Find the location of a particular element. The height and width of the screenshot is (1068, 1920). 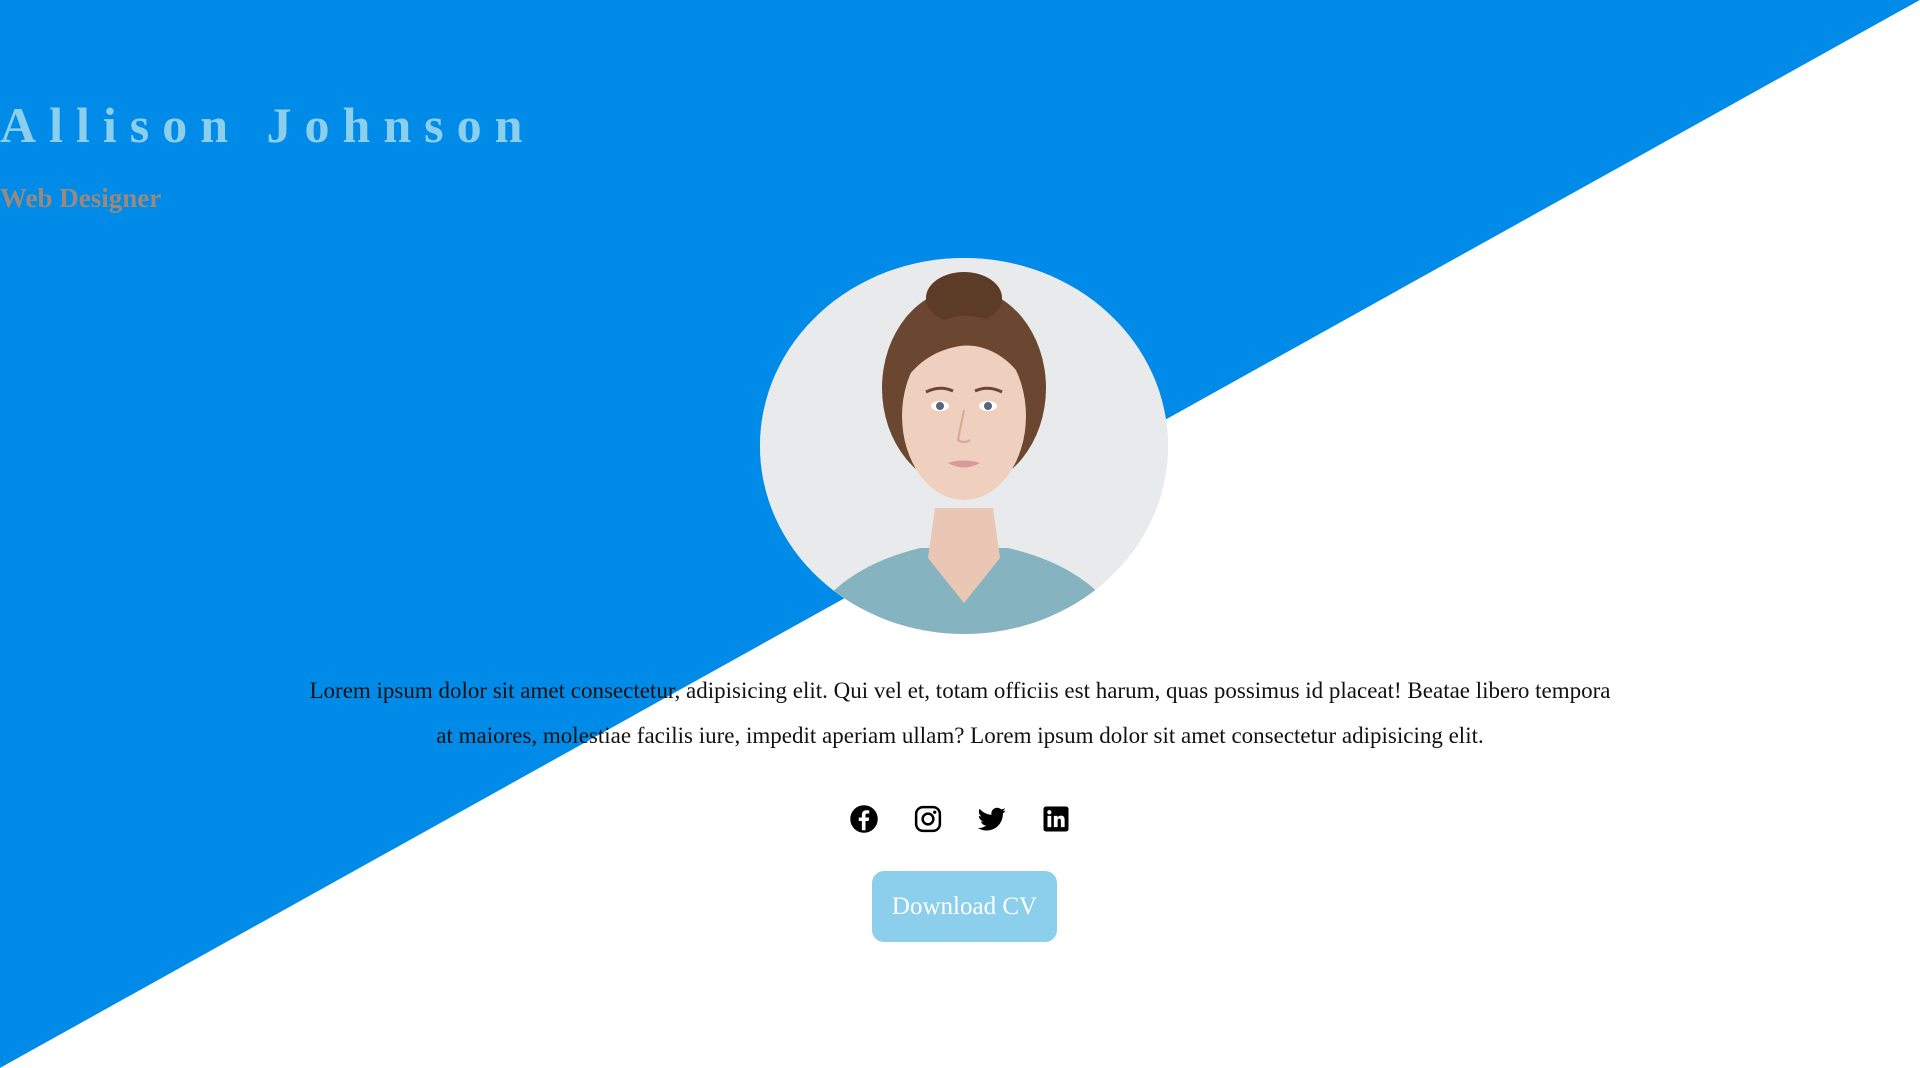

portrait-image is located at coordinates (964, 446).